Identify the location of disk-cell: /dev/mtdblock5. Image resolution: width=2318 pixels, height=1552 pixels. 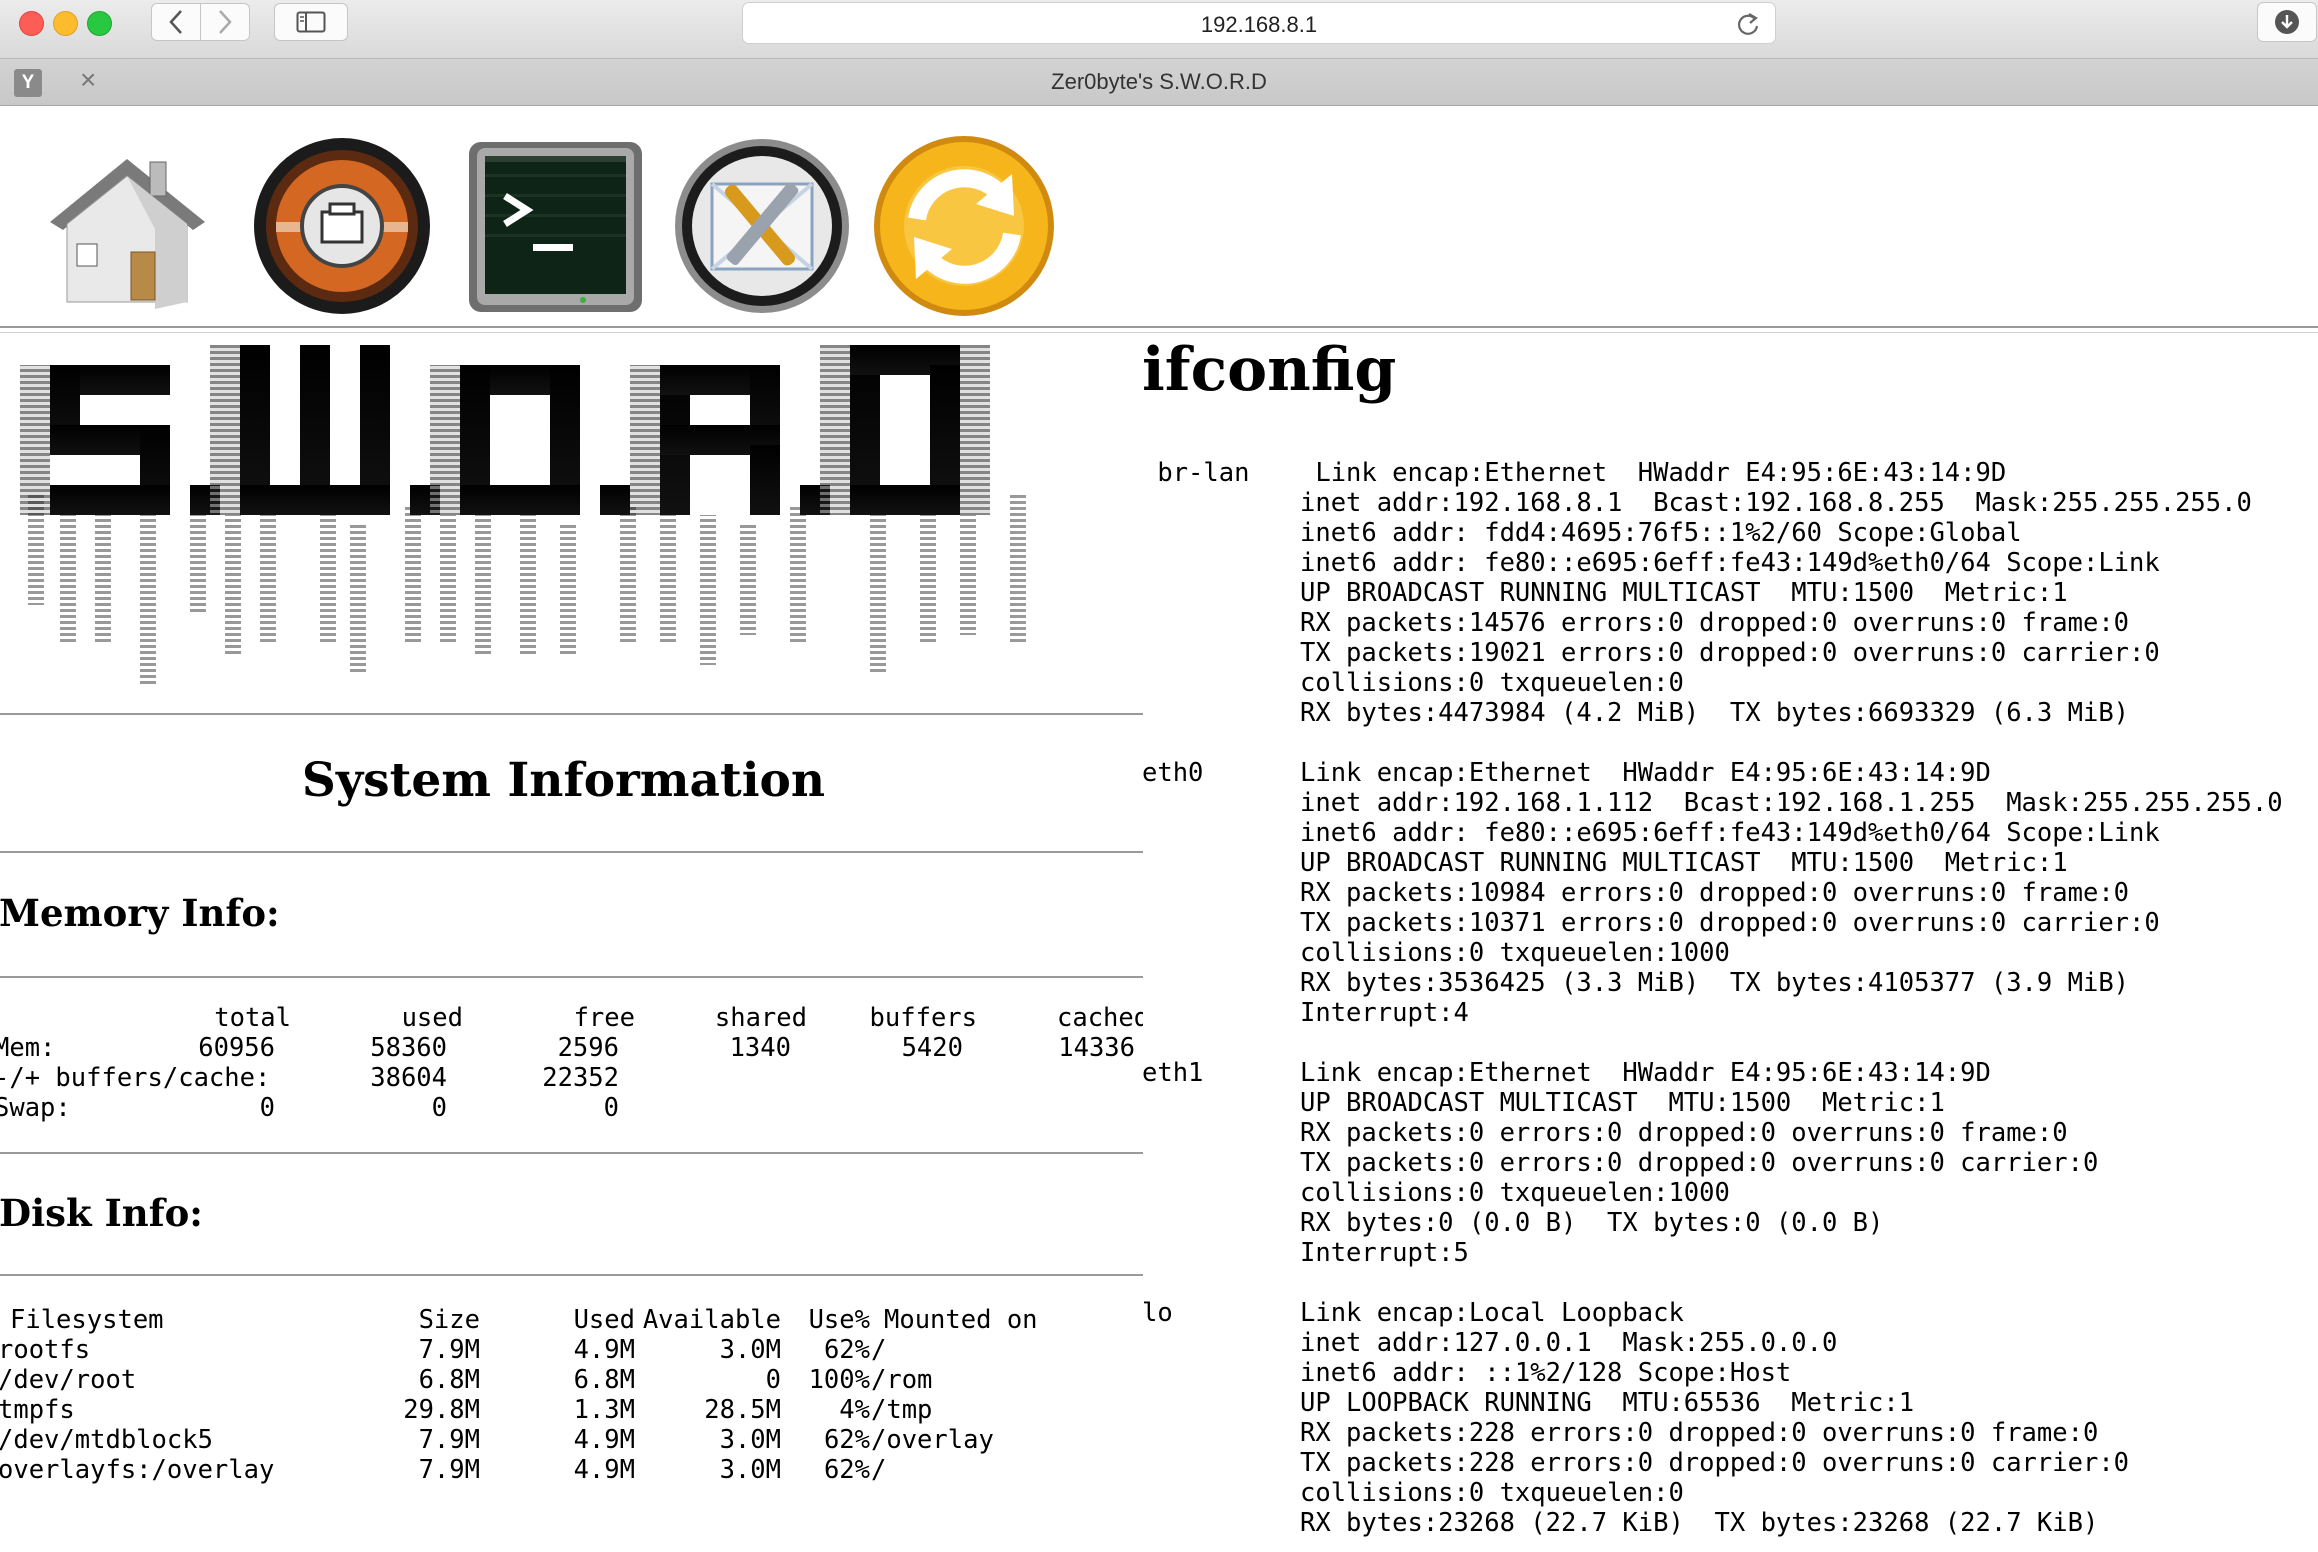
(106, 1440).